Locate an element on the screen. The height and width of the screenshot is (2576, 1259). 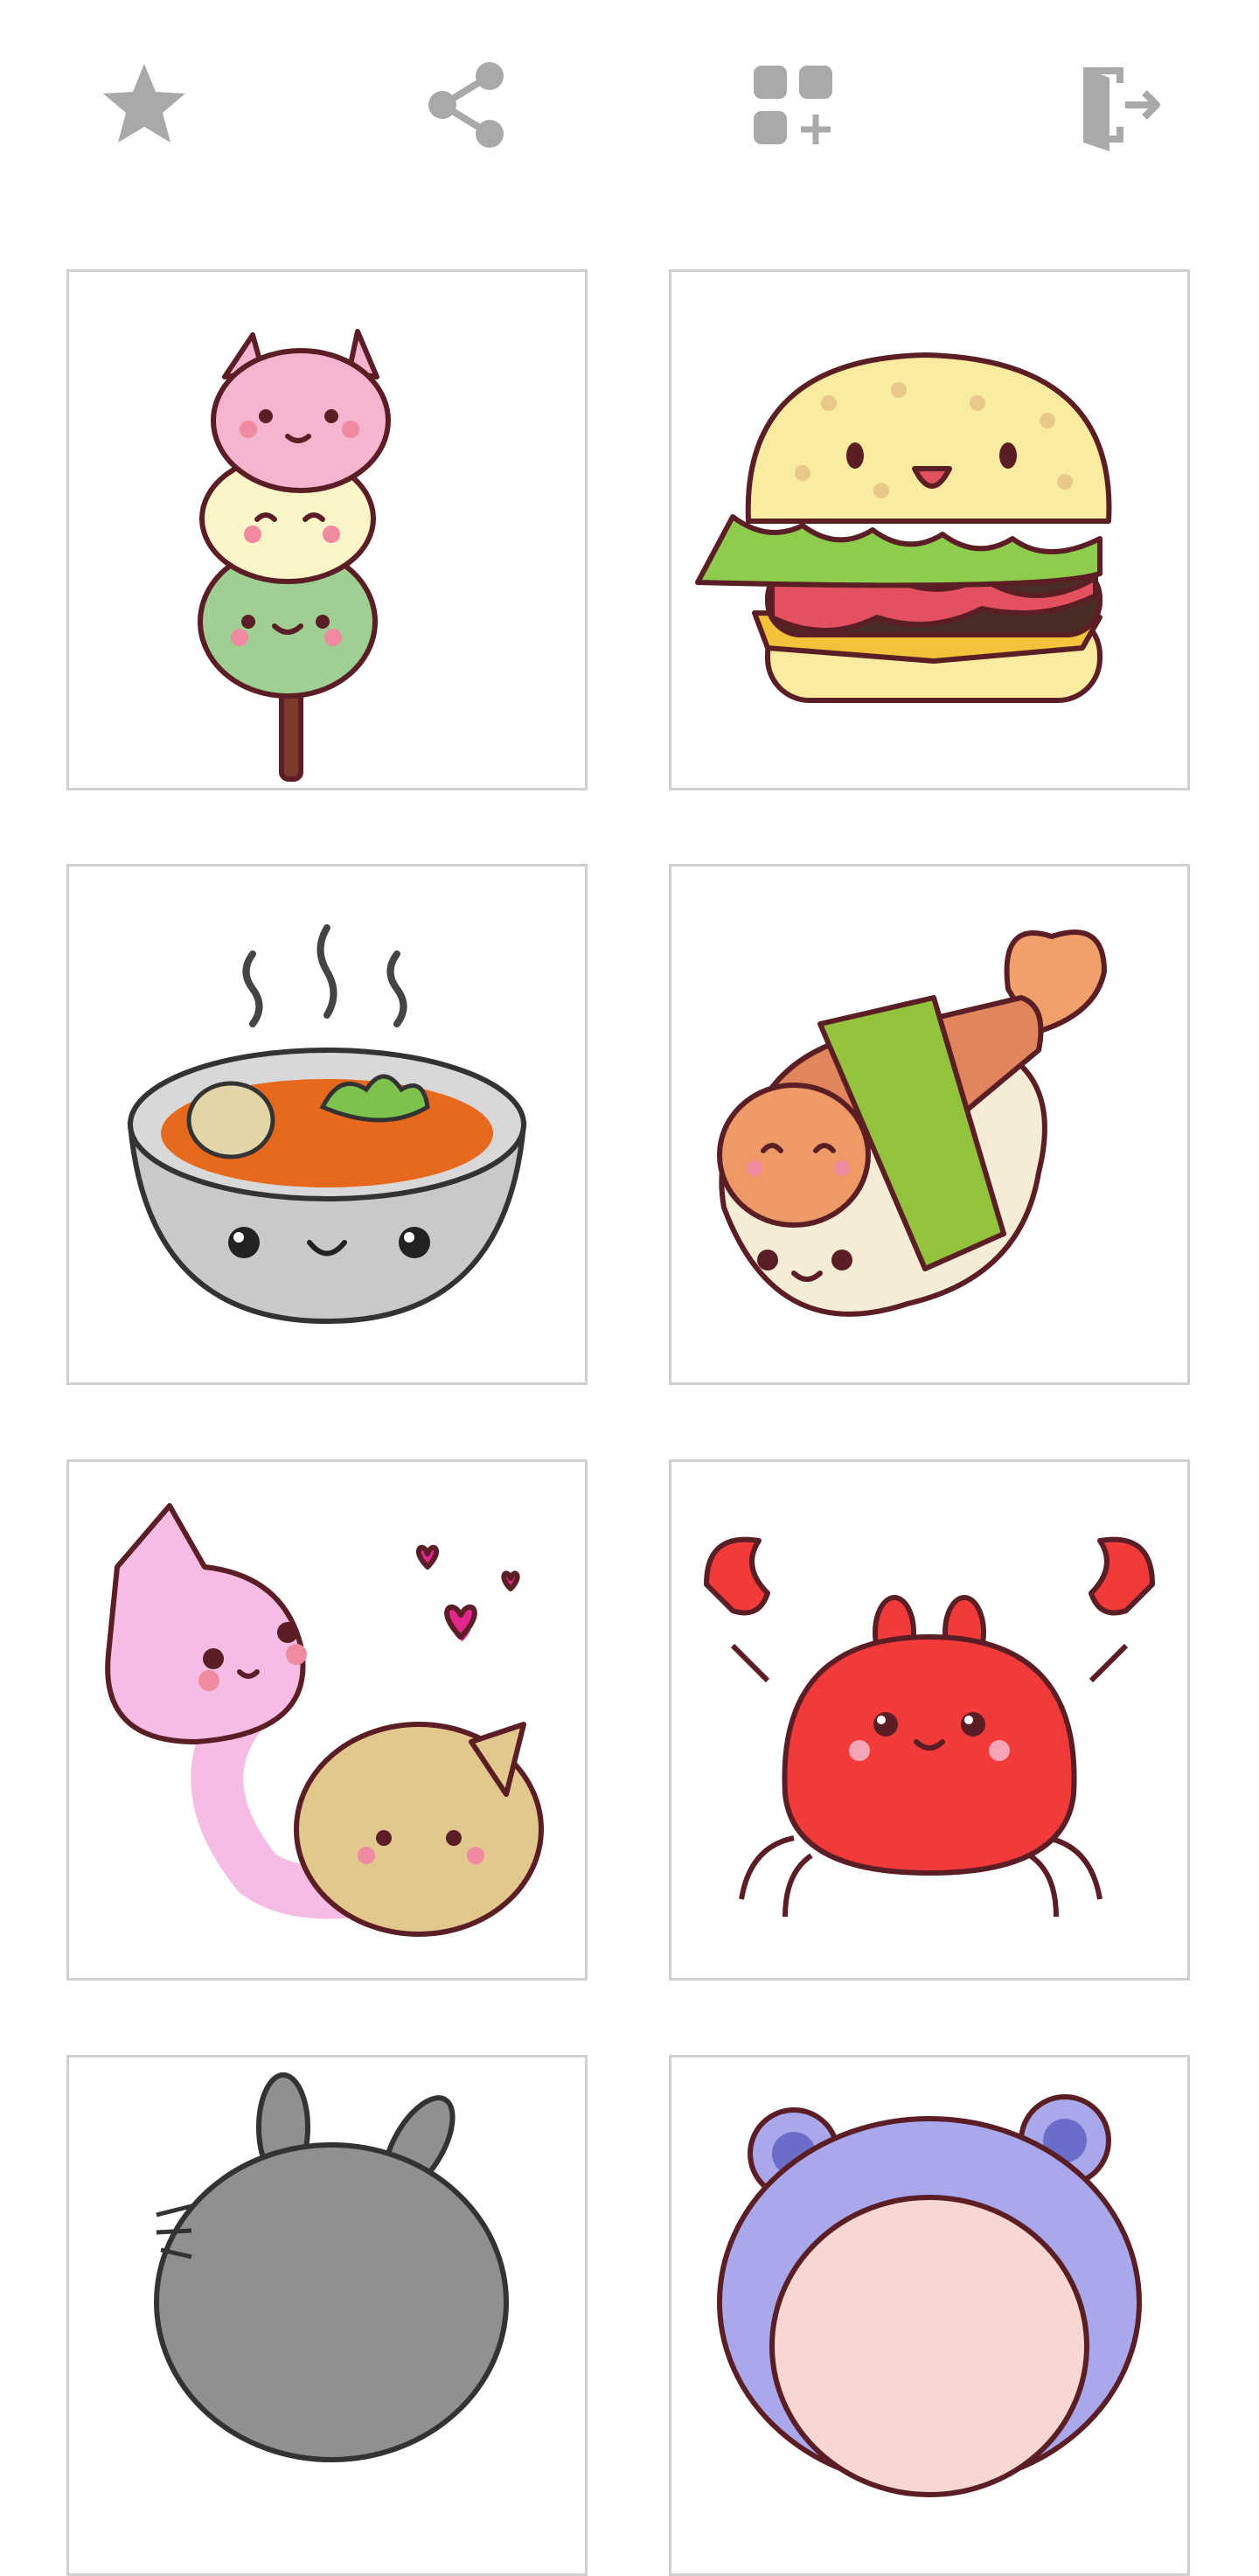
bear-hood-illustration is located at coordinates (930, 2295).